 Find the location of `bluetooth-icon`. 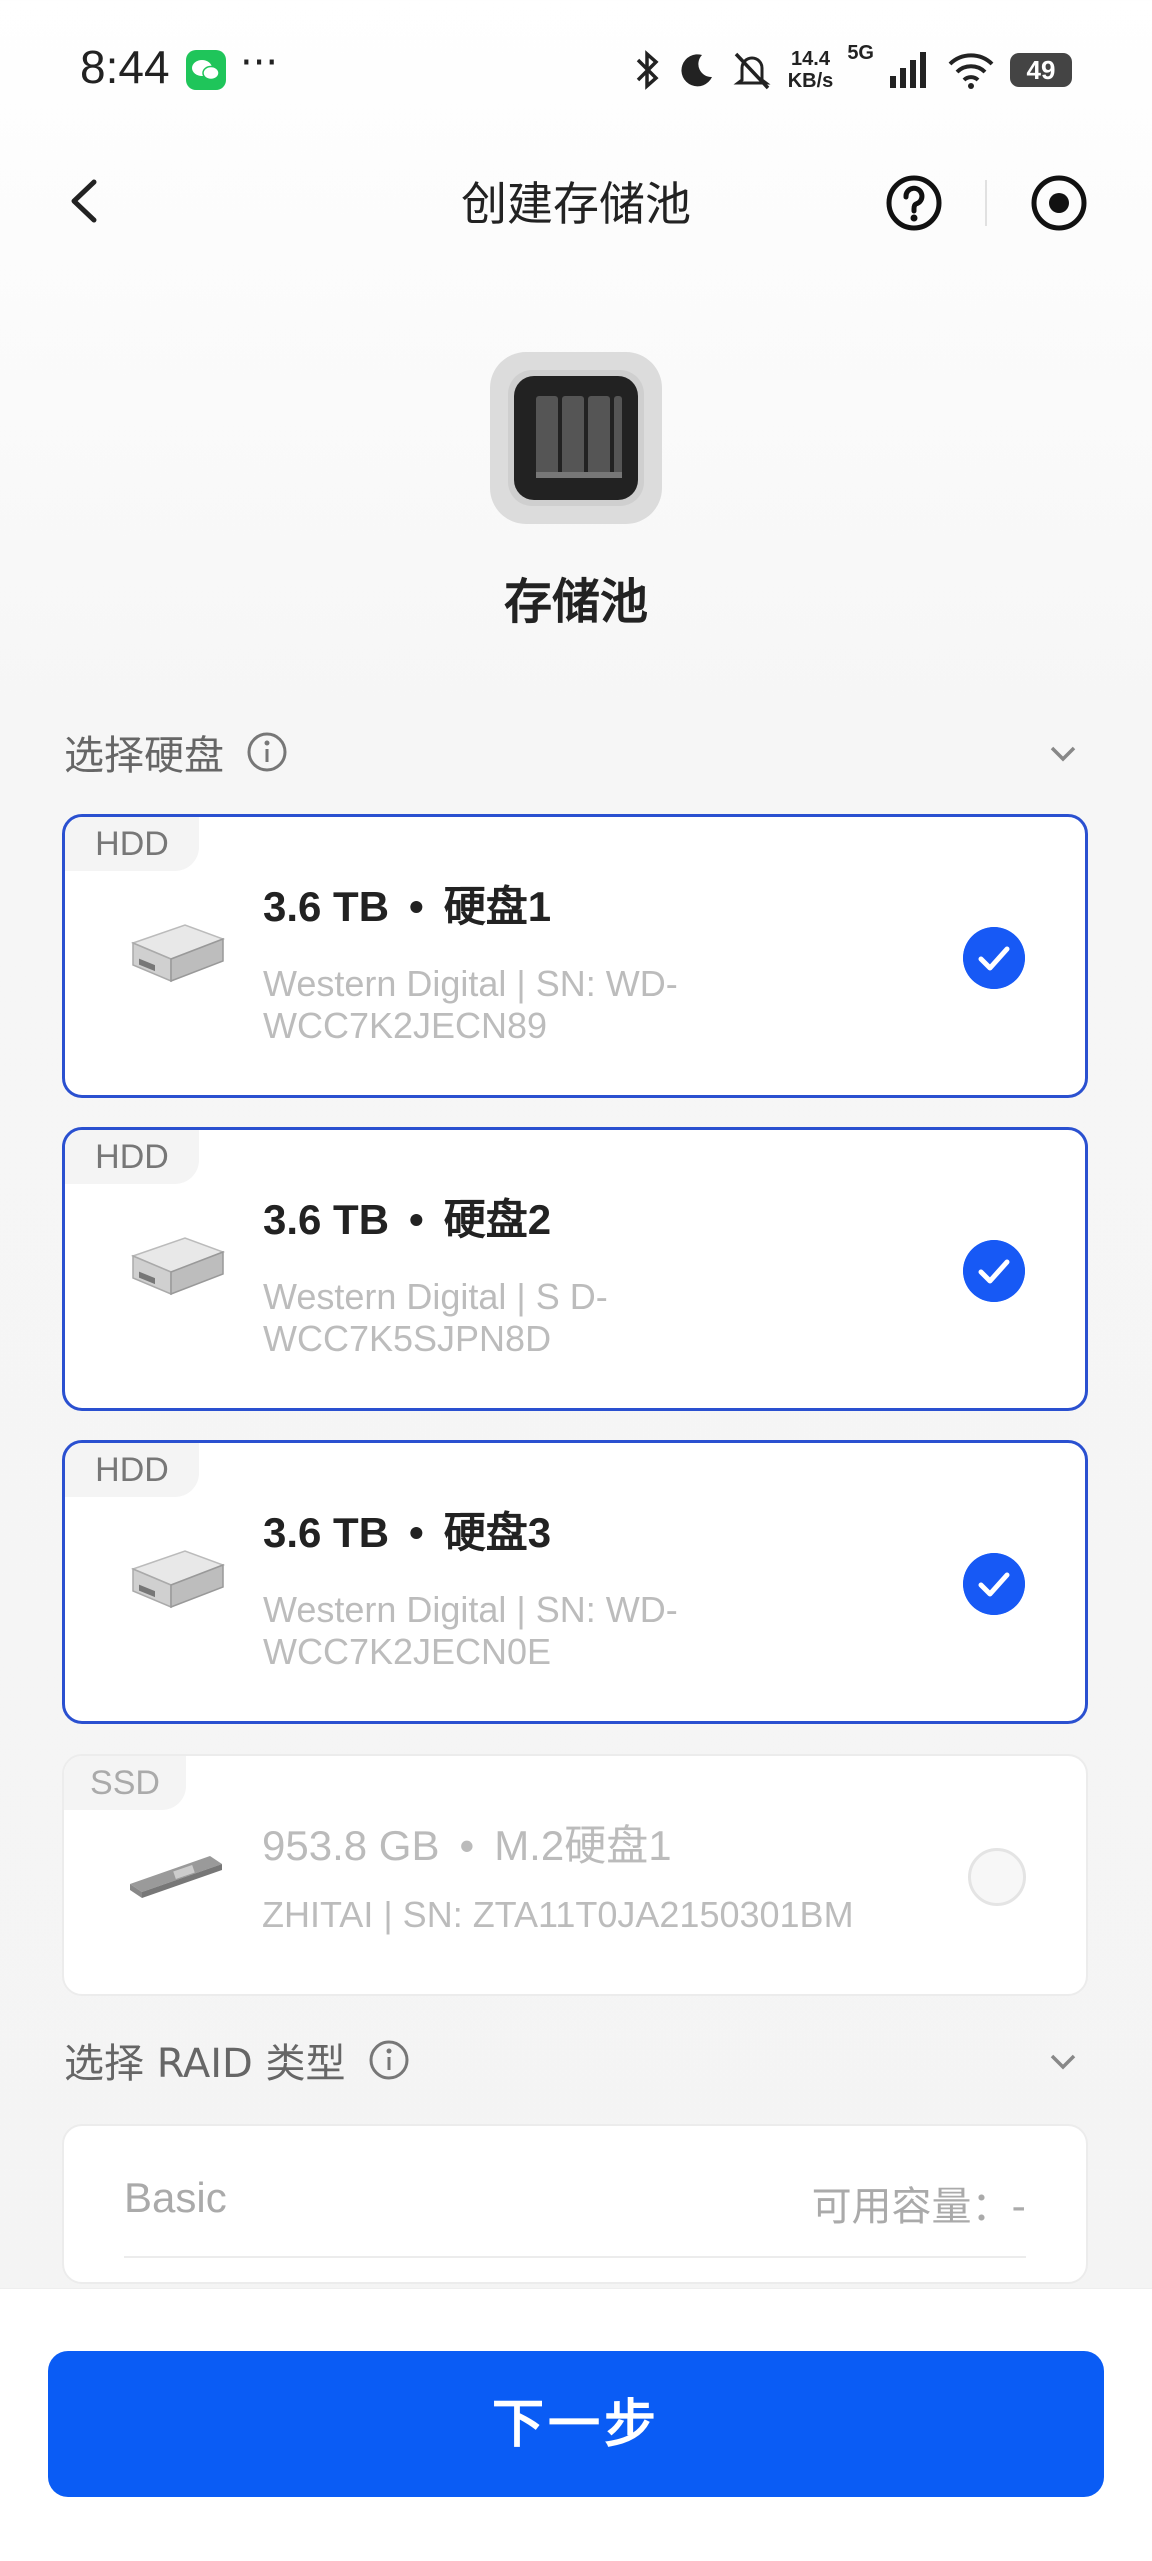

bluetooth-icon is located at coordinates (647, 70).